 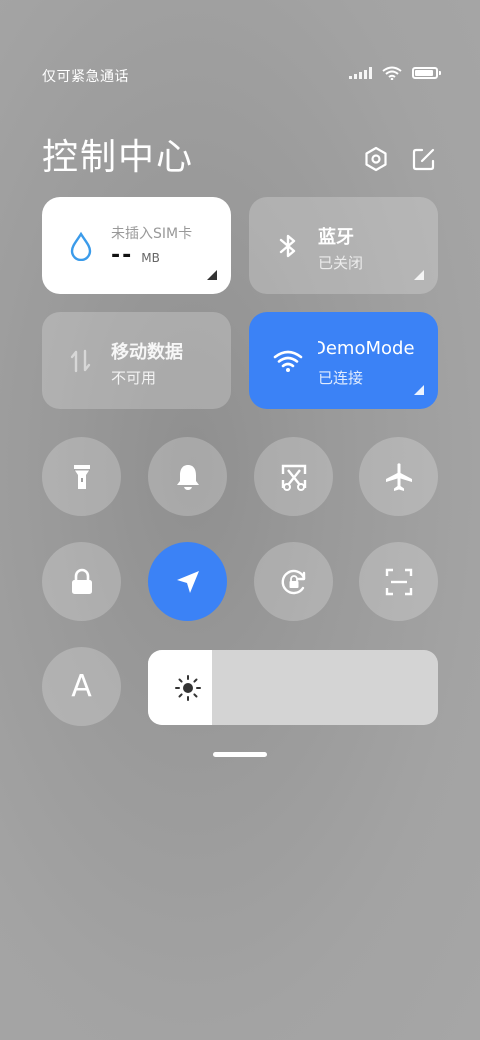 I want to click on signal-icon, so click(x=360, y=73).